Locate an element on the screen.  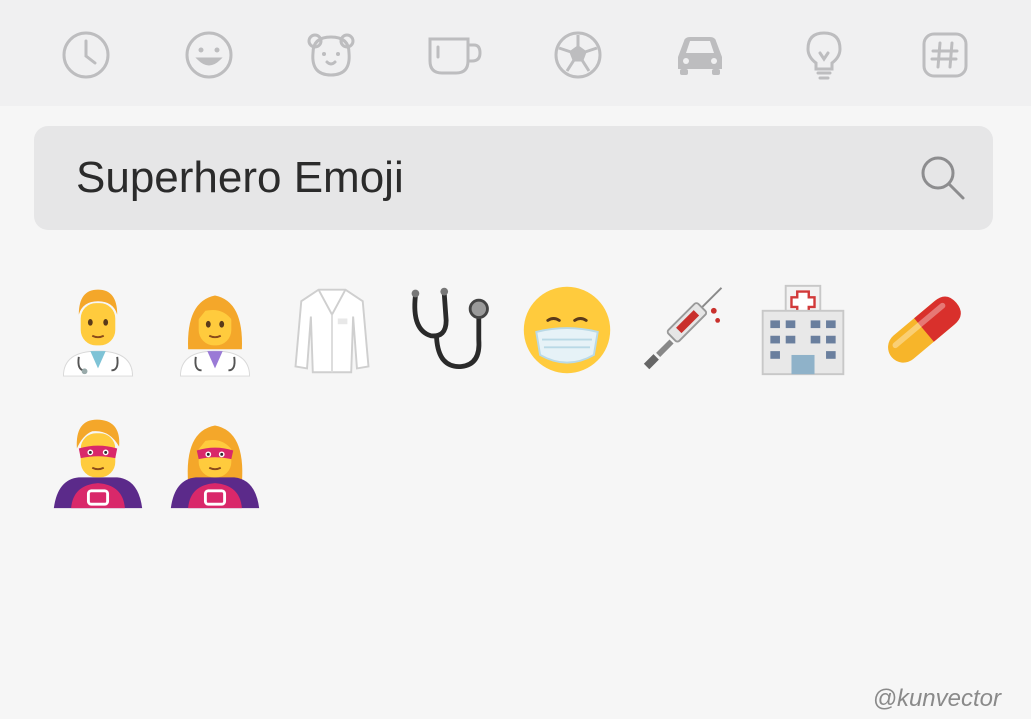
woman-superhero-emoji is located at coordinates (215, 462).